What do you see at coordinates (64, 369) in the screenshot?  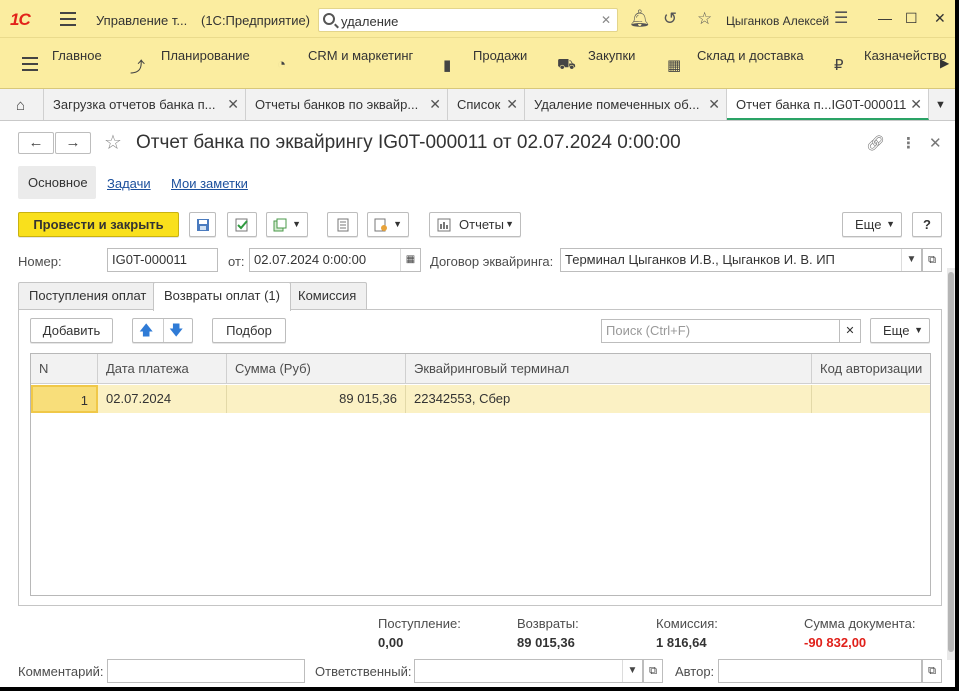 I see `column-header-n: N` at bounding box center [64, 369].